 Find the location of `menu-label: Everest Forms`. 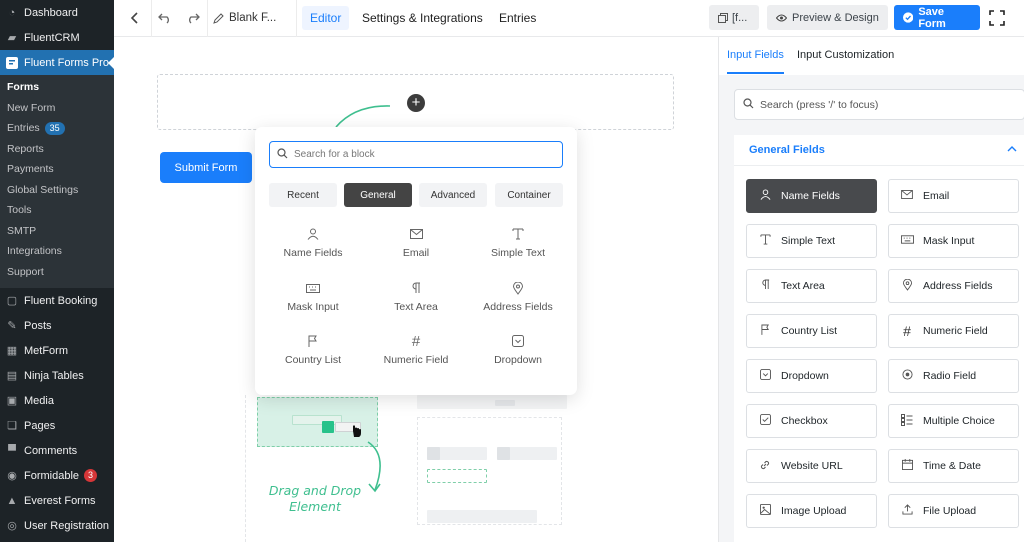

menu-label: Everest Forms is located at coordinates (60, 500).